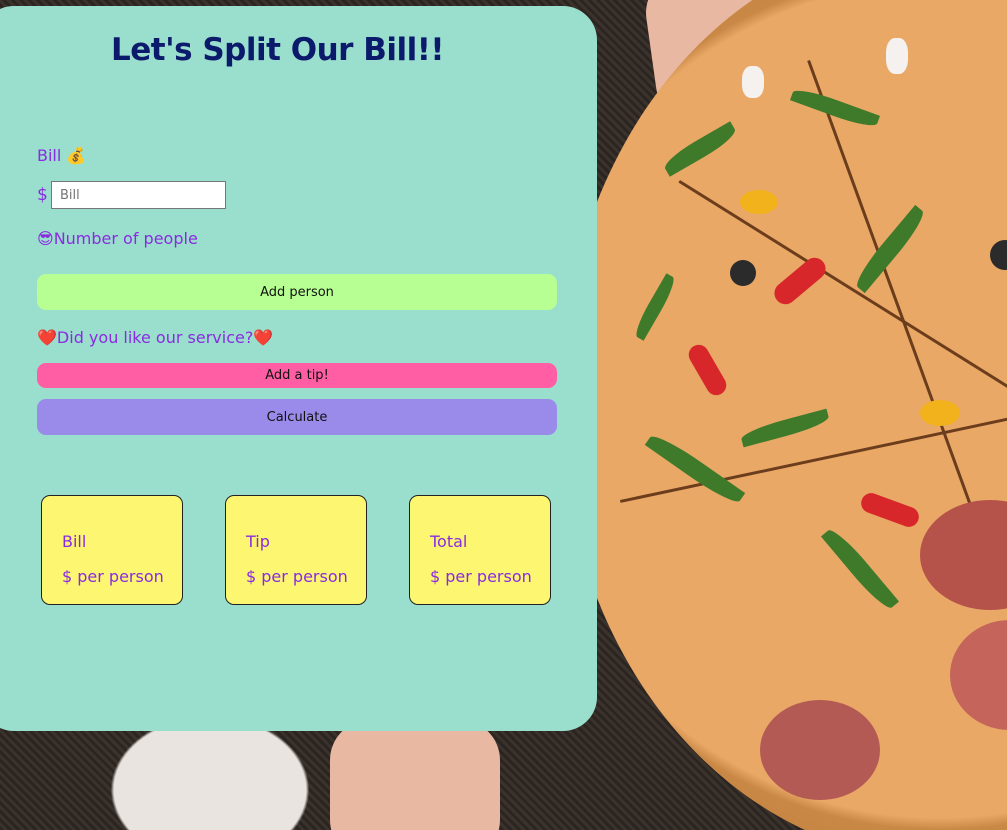 This screenshot has width=1007, height=830. What do you see at coordinates (113, 576) in the screenshot?
I see `result-value-bill: $ per person` at bounding box center [113, 576].